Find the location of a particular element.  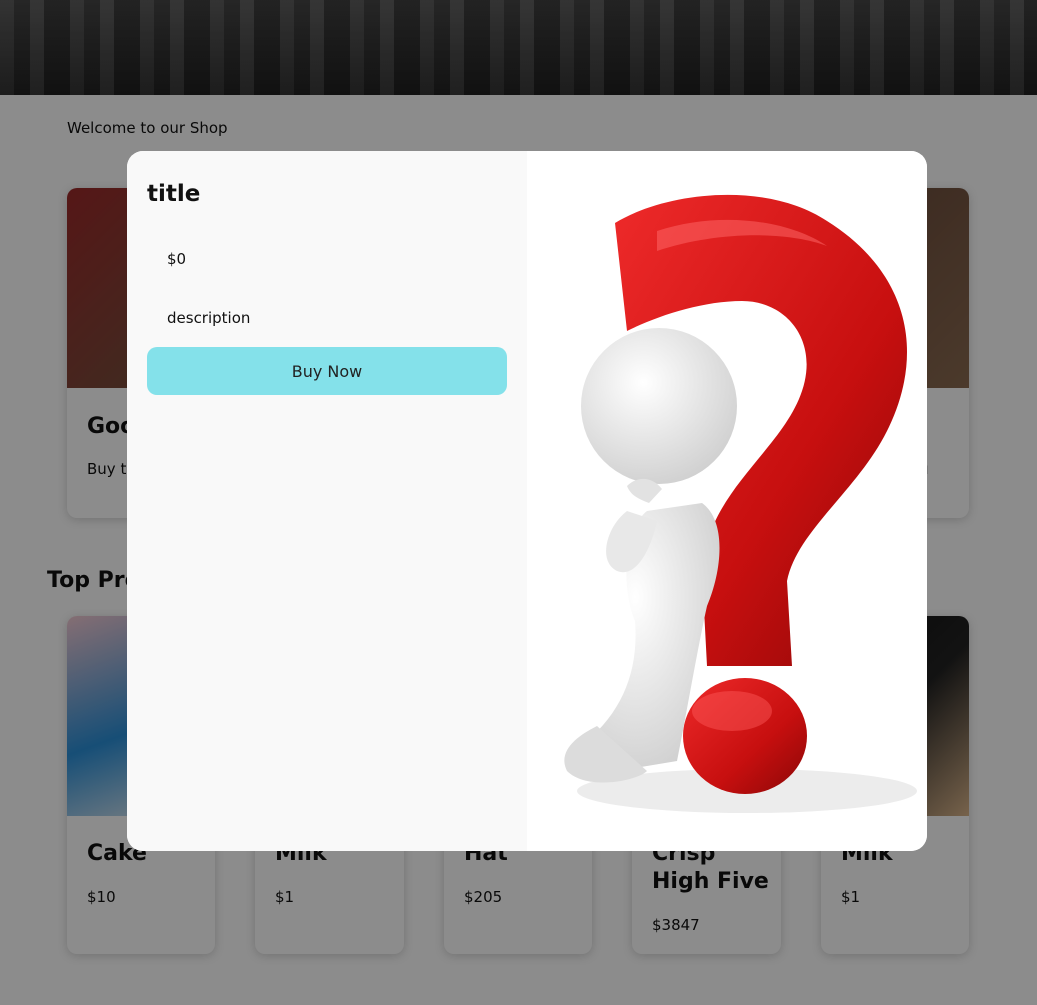

modal-price: $0 is located at coordinates (177, 259).